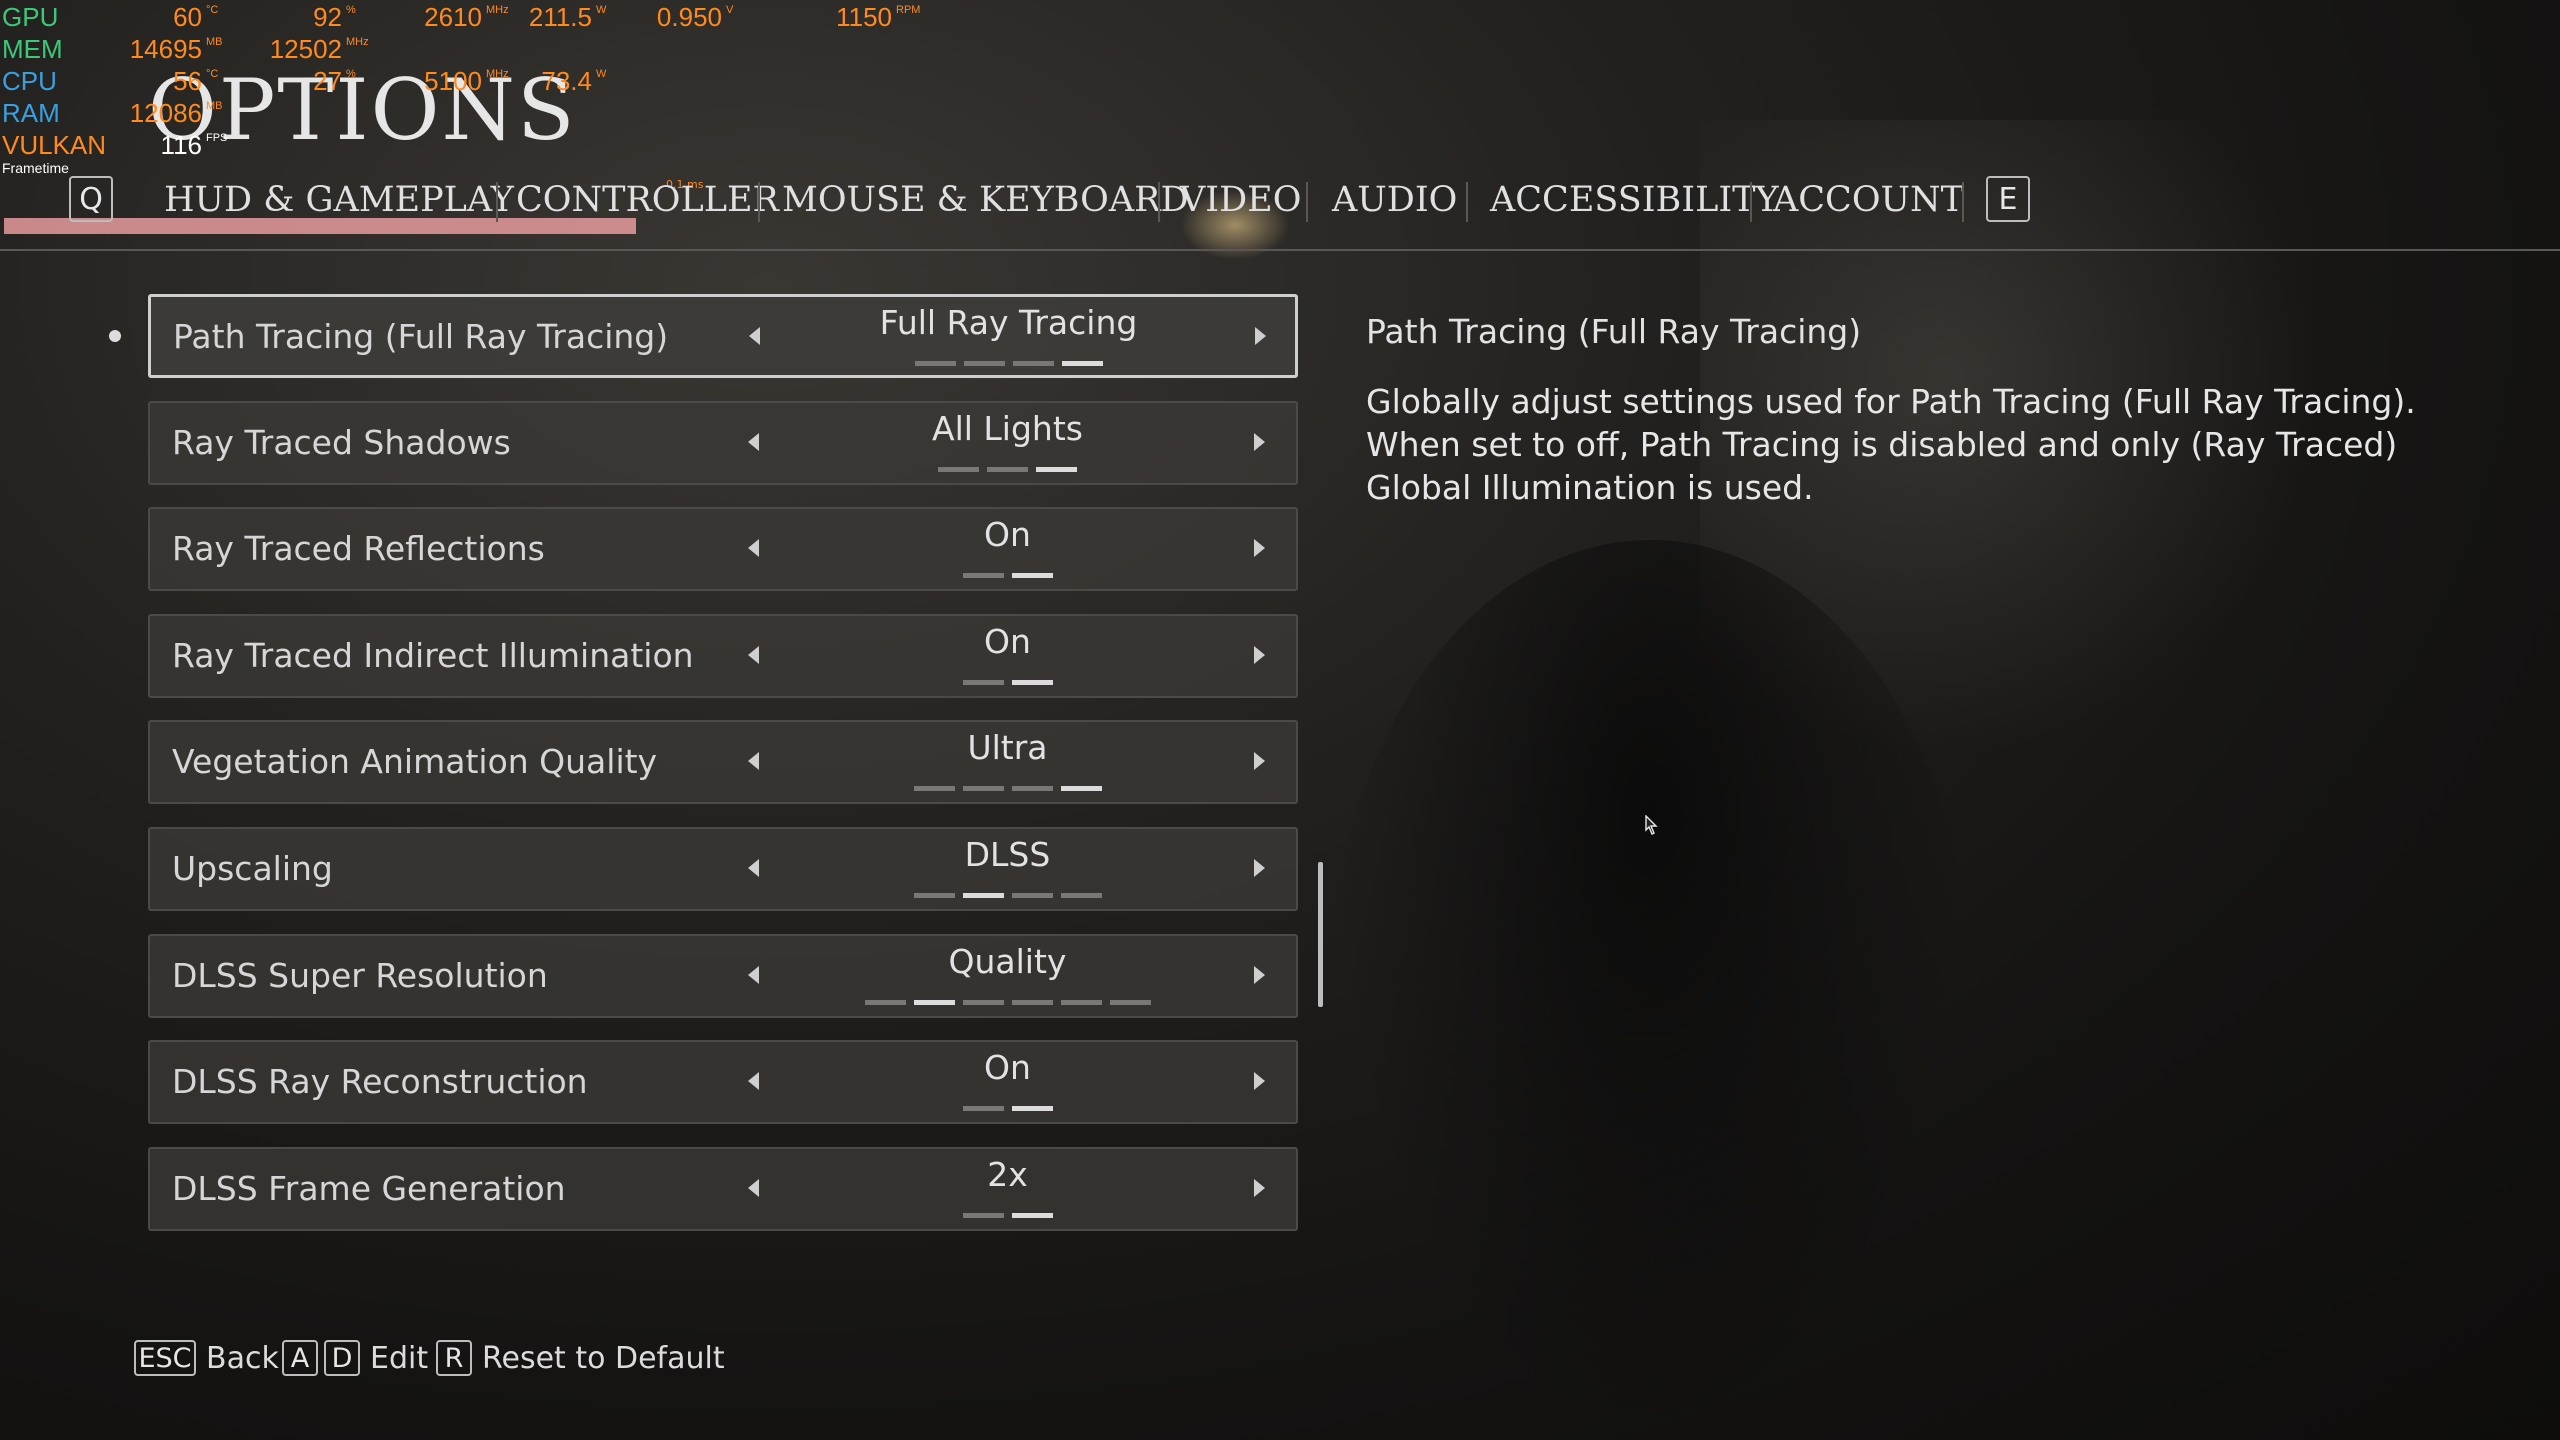 The image size is (2560, 1440). What do you see at coordinates (1320, 934) in the screenshot?
I see `settings-scrollbar` at bounding box center [1320, 934].